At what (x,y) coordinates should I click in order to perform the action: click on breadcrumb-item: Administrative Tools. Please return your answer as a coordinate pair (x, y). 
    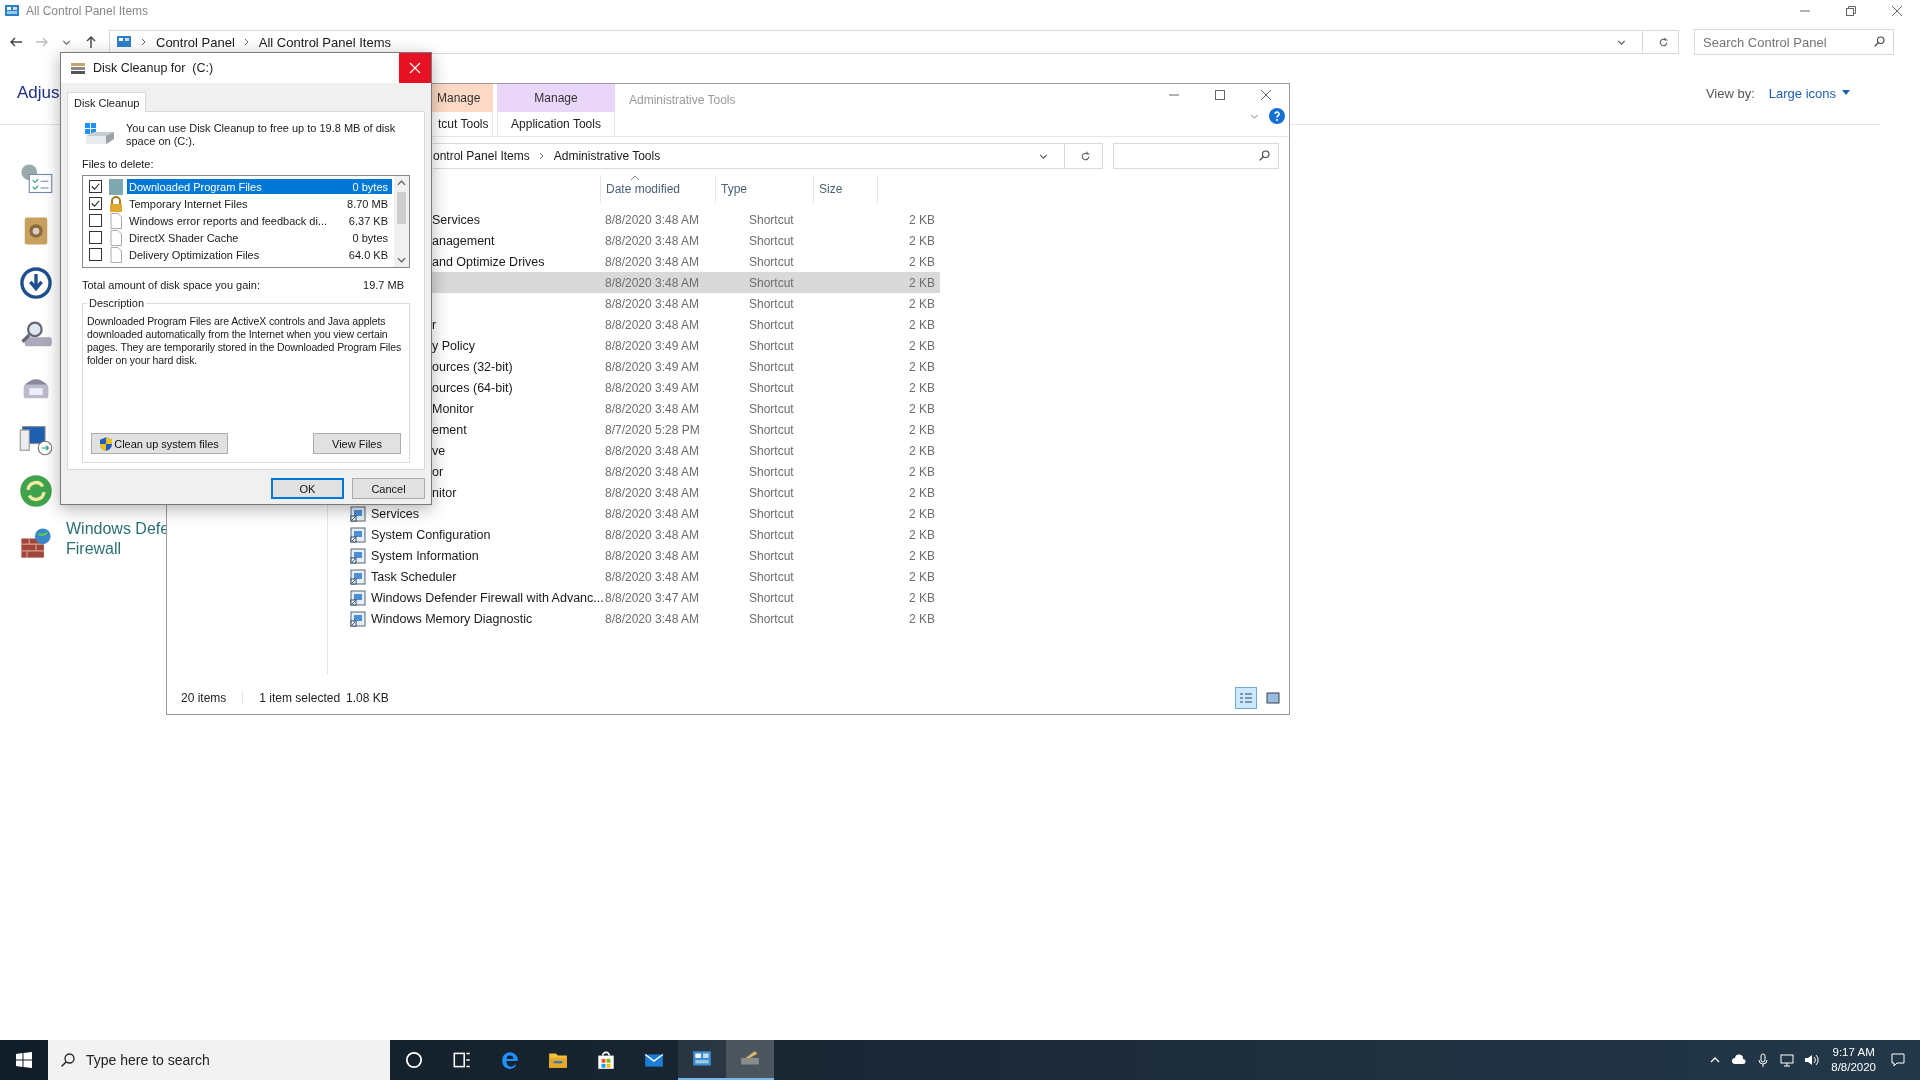
    Looking at the image, I should click on (607, 156).